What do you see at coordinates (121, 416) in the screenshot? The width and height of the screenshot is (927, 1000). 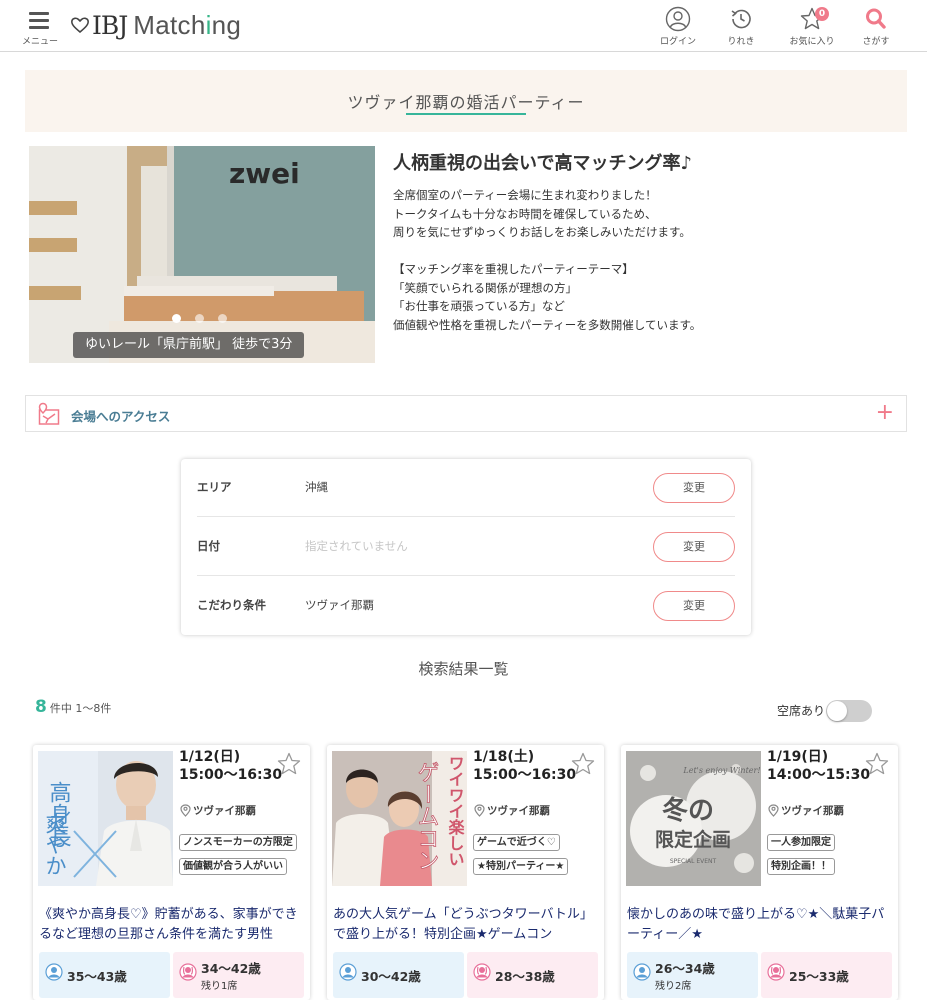 I see `access-label: 会場へのアクセス` at bounding box center [121, 416].